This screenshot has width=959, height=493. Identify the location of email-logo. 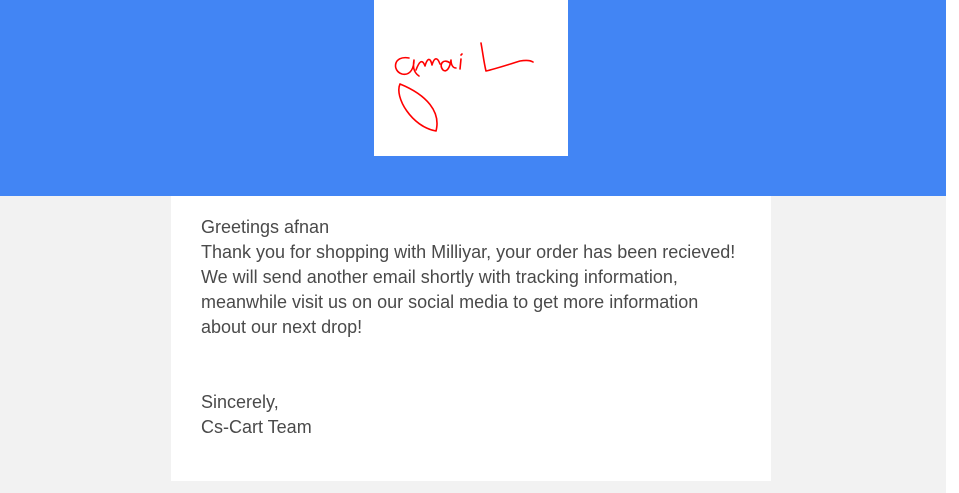
(471, 78).